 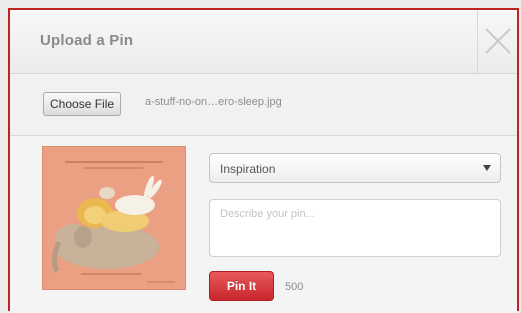 I want to click on close-button, so click(x=497, y=41).